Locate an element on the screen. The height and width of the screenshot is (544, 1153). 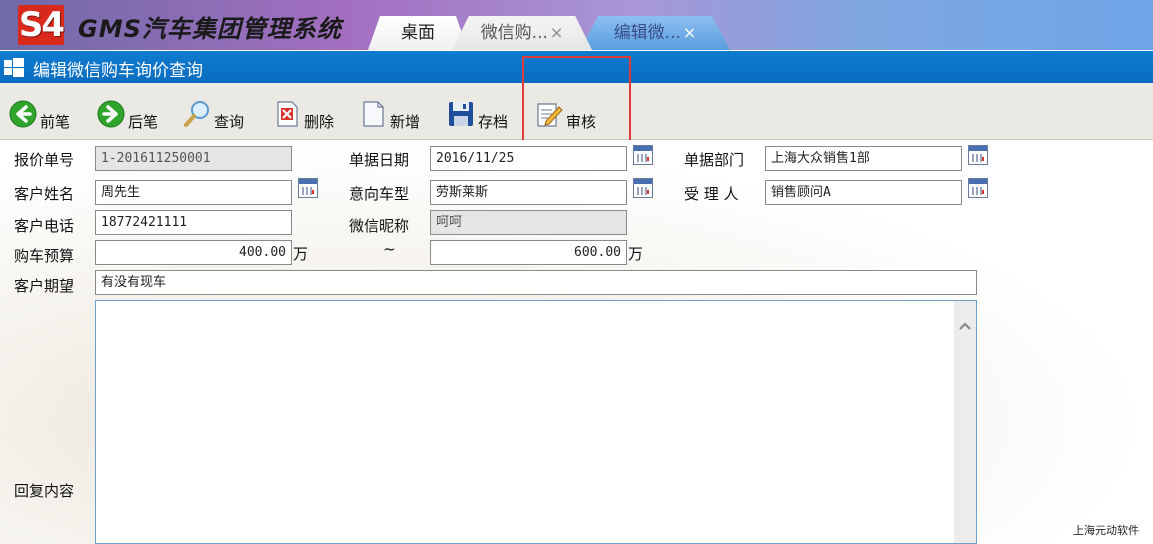
prev-button: 前笔 is located at coordinates (39, 113).